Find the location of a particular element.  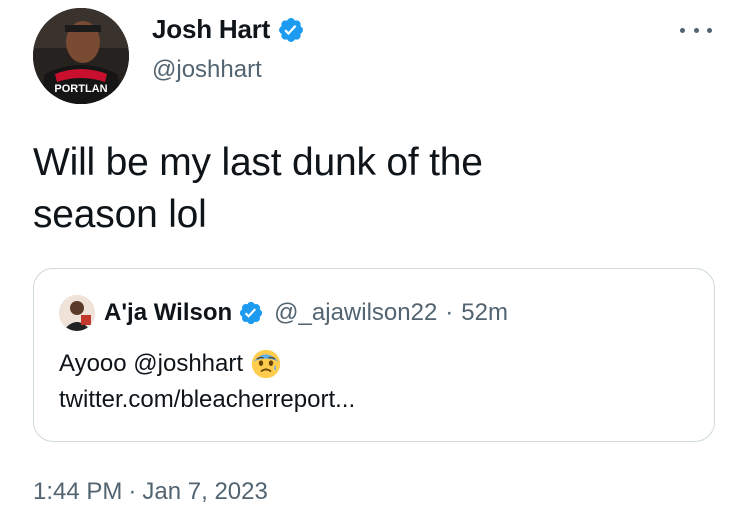

avatar-image: PORTLAN is located at coordinates (81, 56).